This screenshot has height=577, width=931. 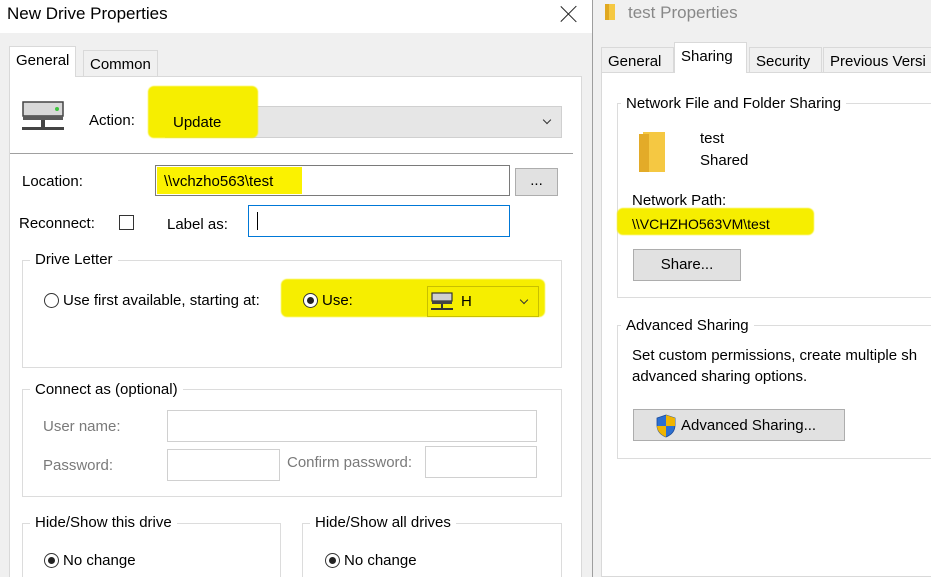 I want to click on use-radio, so click(x=310, y=300).